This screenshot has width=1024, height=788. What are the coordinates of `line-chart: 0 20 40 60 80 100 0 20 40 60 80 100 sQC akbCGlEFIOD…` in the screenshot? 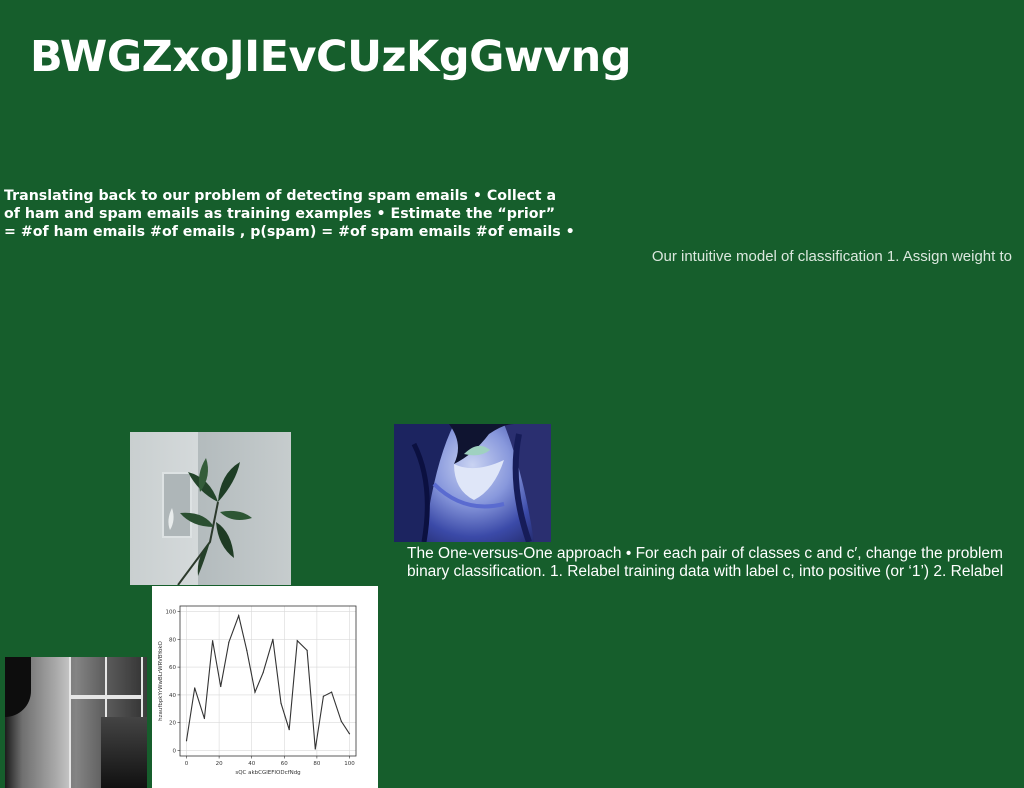 It's located at (265, 687).